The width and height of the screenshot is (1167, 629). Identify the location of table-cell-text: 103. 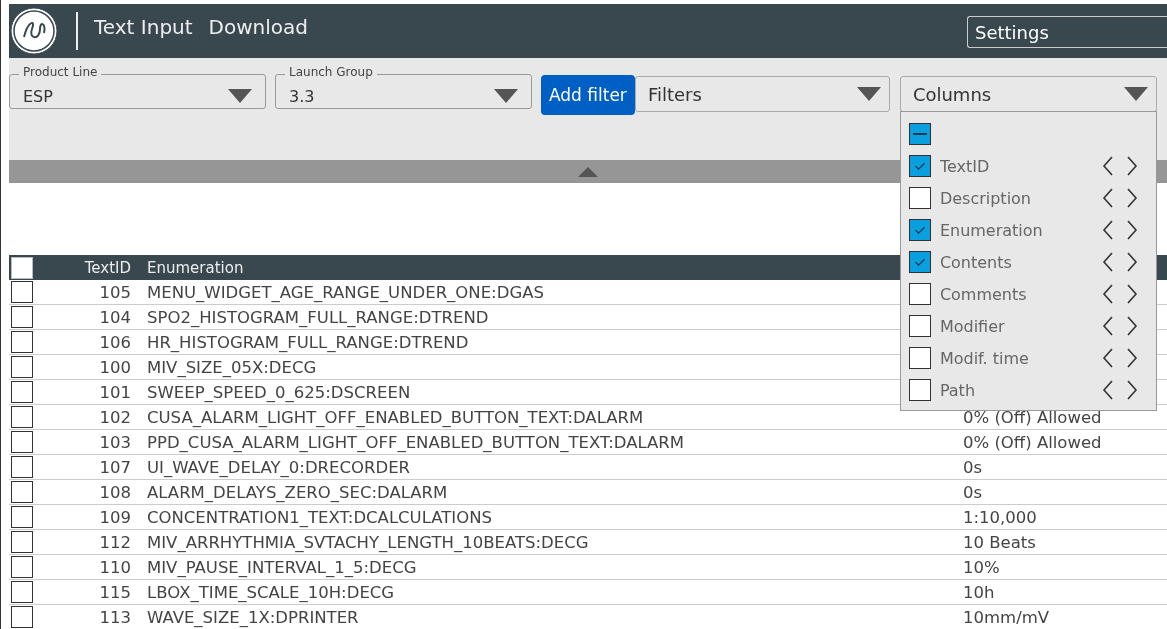
(114, 442).